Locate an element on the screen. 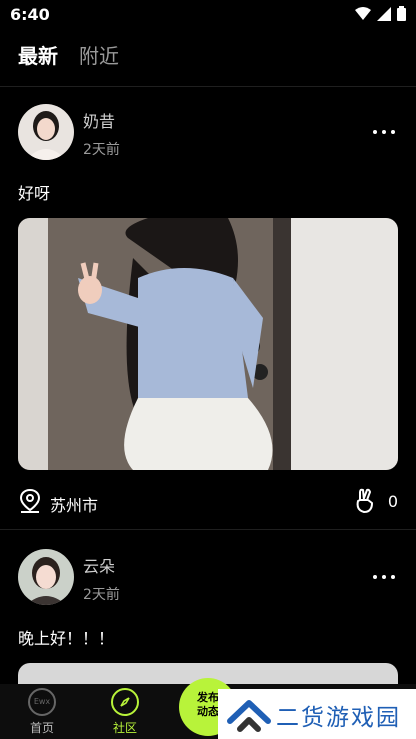  post-text: 晚上好！！！ is located at coordinates (66, 638).